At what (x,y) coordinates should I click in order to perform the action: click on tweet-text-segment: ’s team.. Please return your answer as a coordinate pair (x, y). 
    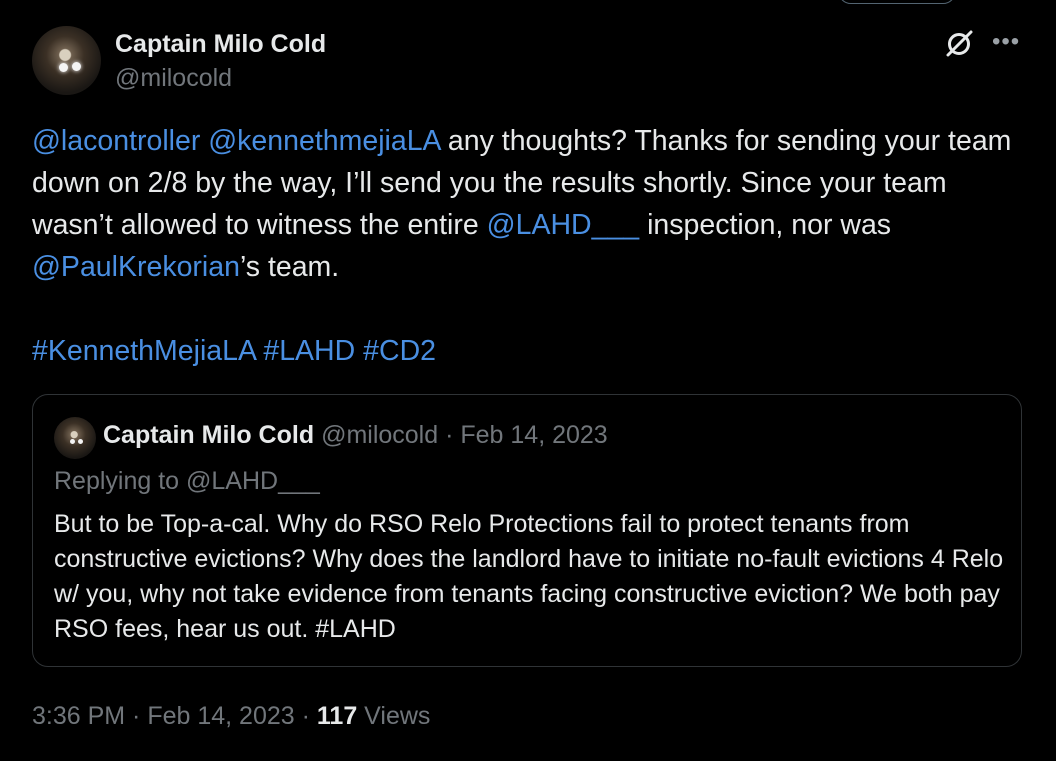
    Looking at the image, I should click on (289, 267).